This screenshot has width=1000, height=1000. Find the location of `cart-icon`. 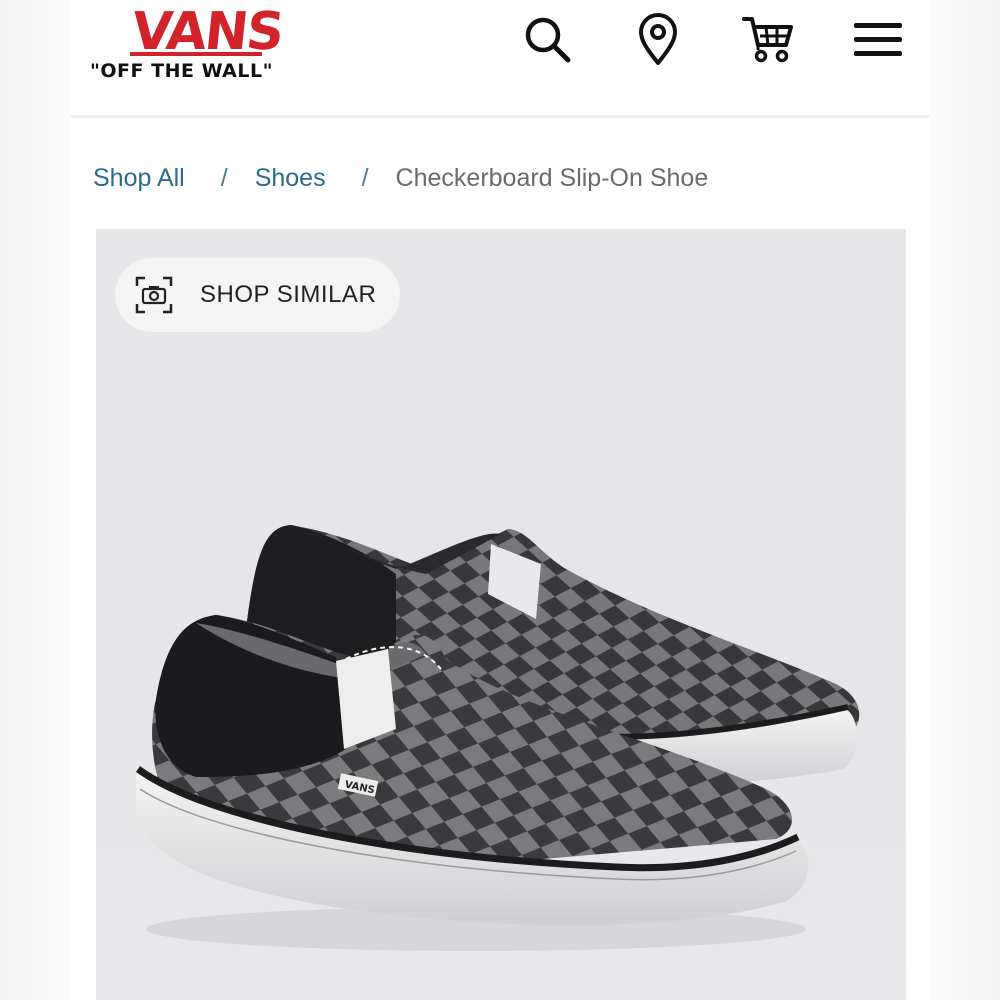

cart-icon is located at coordinates (768, 40).